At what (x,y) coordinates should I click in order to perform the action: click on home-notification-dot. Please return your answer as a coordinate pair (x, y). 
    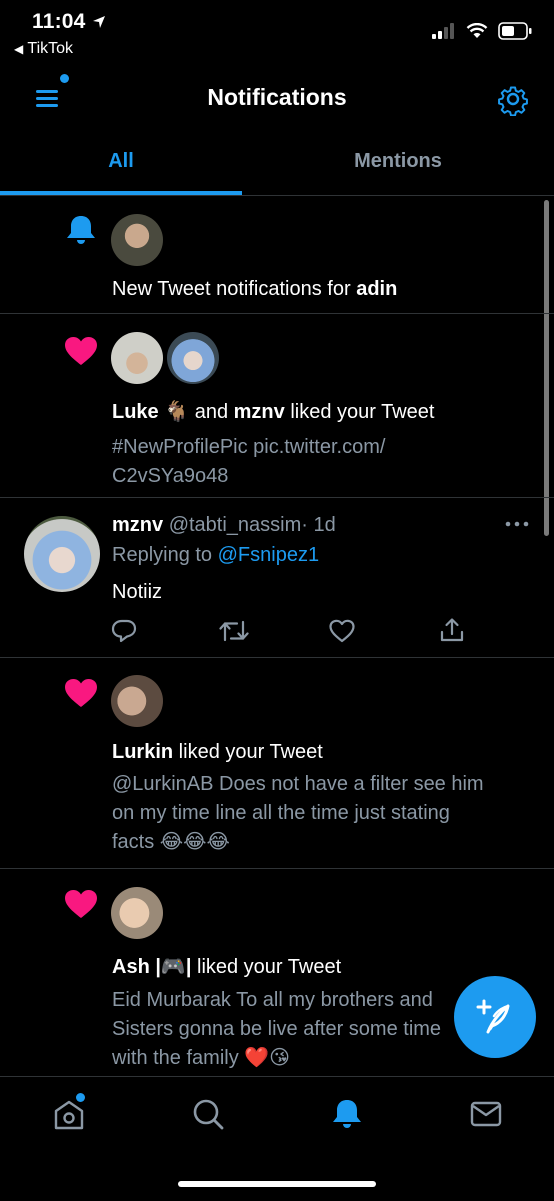
    Looking at the image, I should click on (80, 1097).